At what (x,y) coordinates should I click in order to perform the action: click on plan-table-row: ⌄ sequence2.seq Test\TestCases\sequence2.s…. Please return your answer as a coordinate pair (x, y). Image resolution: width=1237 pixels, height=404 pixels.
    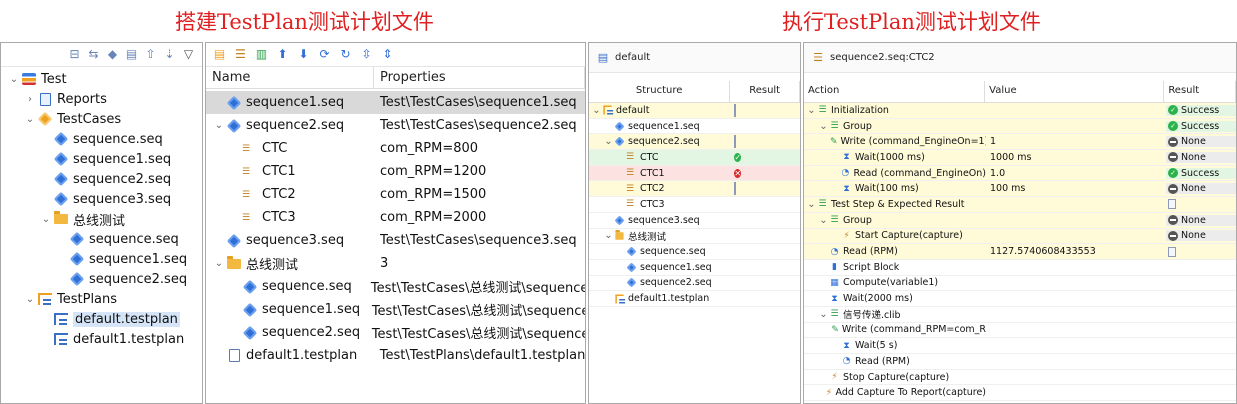
    Looking at the image, I should click on (395, 125).